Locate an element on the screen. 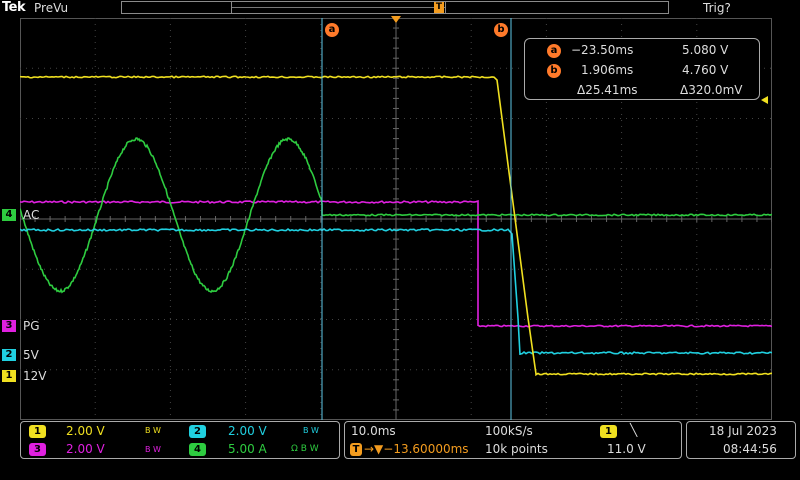 This screenshot has width=800, height=480. channel-1-marker: 1 is located at coordinates (9, 376).